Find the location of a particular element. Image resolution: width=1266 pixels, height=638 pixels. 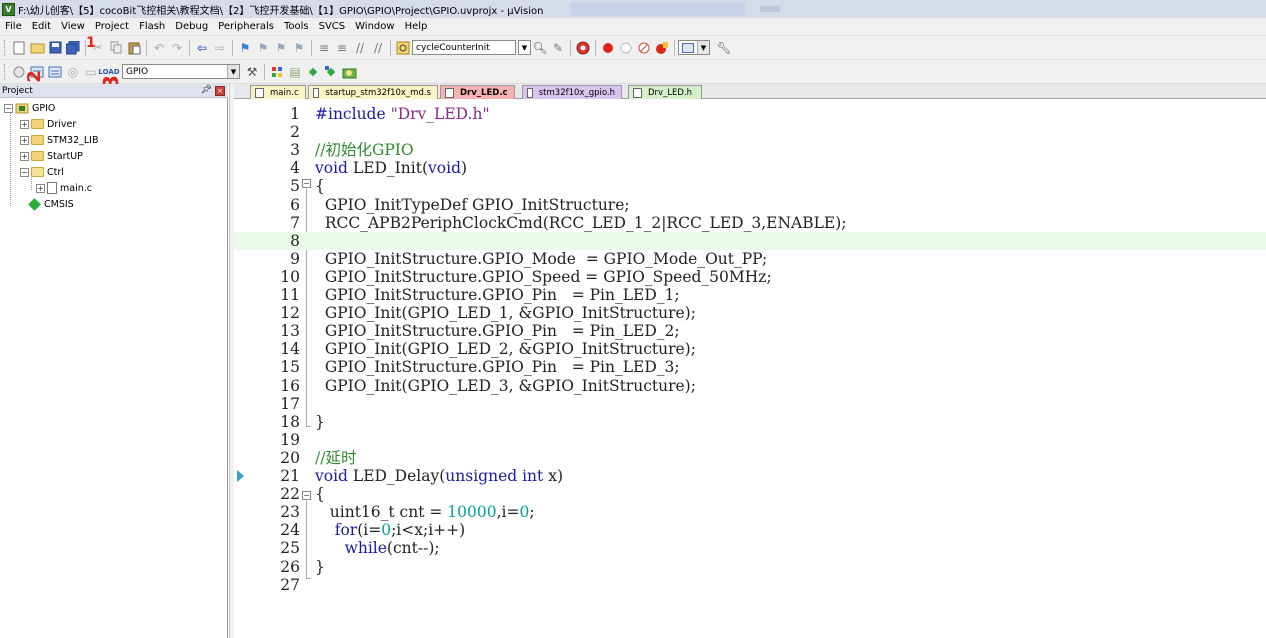

code-line: 26} is located at coordinates (750, 567).